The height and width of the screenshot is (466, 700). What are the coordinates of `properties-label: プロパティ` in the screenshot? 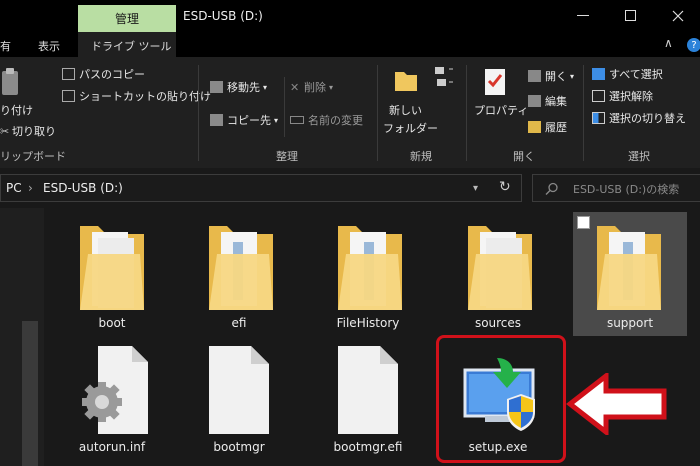 It's located at (501, 110).